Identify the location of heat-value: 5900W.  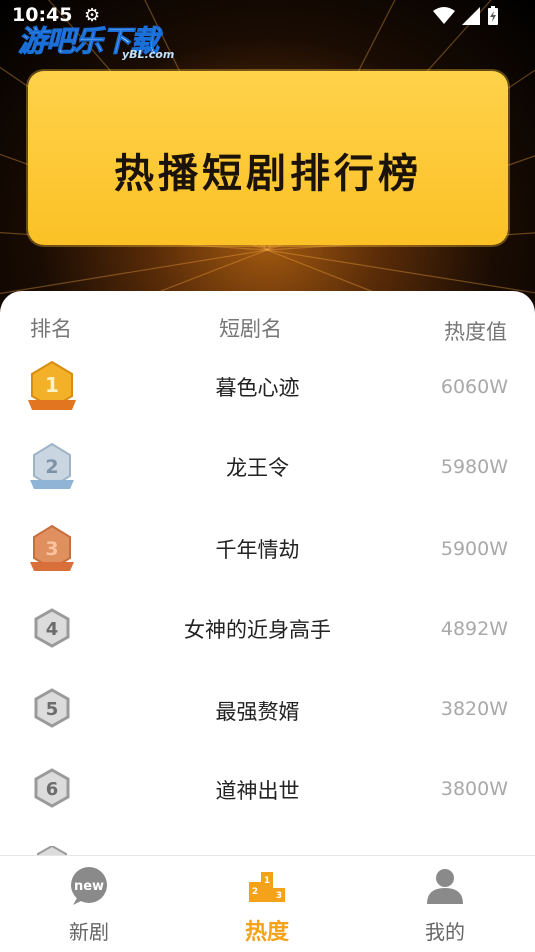
(474, 549).